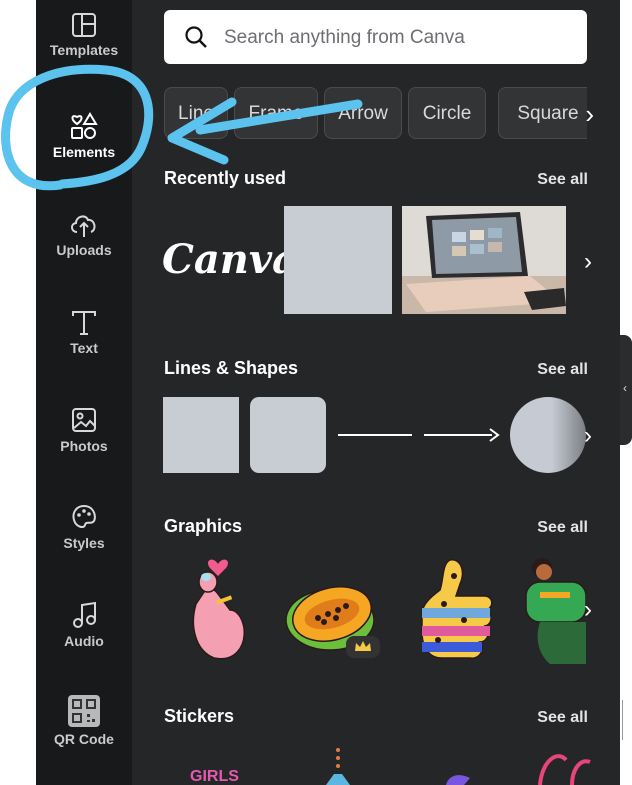  Describe the element at coordinates (276, 113) in the screenshot. I see `chip-frame: Frame` at that location.